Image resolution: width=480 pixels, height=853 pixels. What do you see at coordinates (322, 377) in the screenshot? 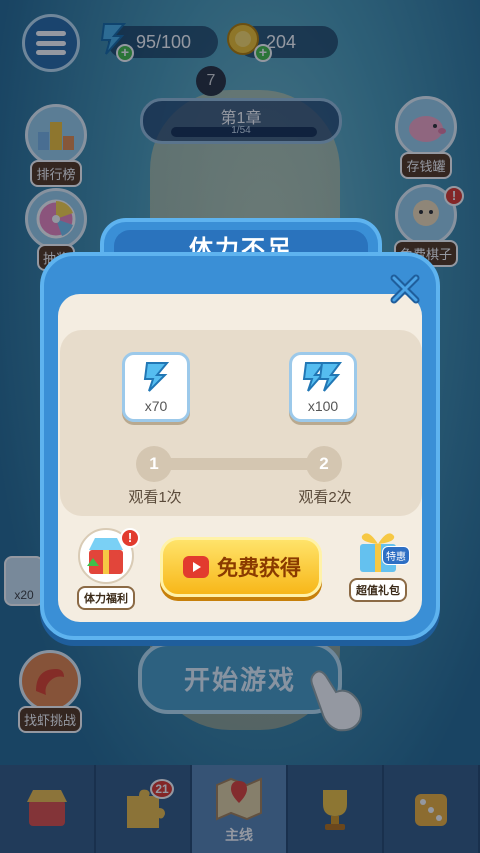
I see `double-energy-icon` at bounding box center [322, 377].